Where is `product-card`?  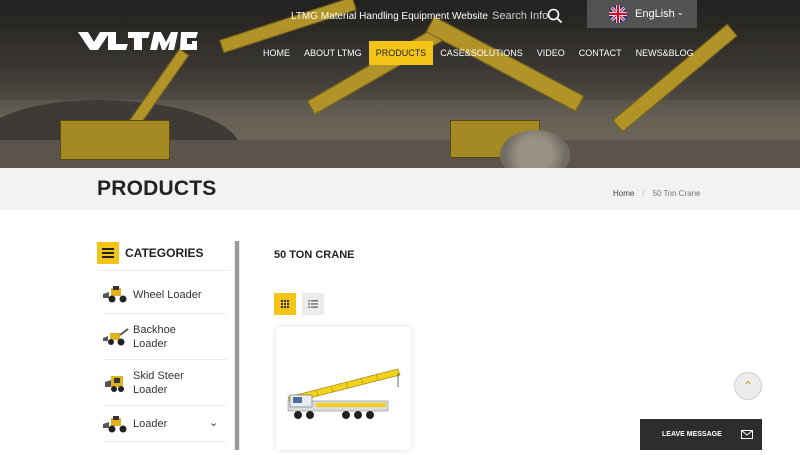
product-card is located at coordinates (343, 388).